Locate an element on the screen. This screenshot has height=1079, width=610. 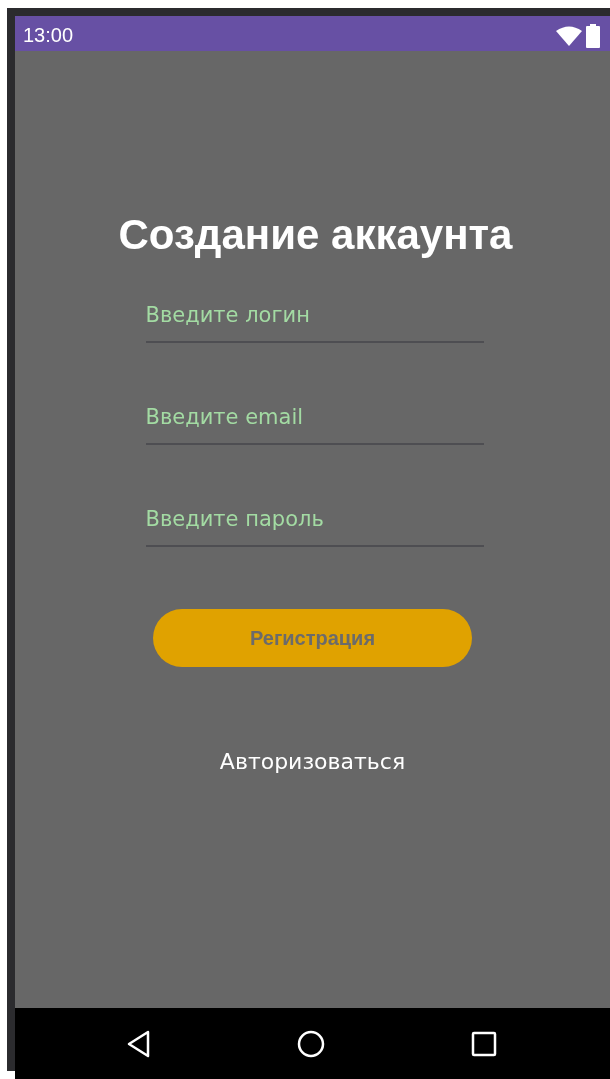
input-field: Введите email is located at coordinates (314, 421).